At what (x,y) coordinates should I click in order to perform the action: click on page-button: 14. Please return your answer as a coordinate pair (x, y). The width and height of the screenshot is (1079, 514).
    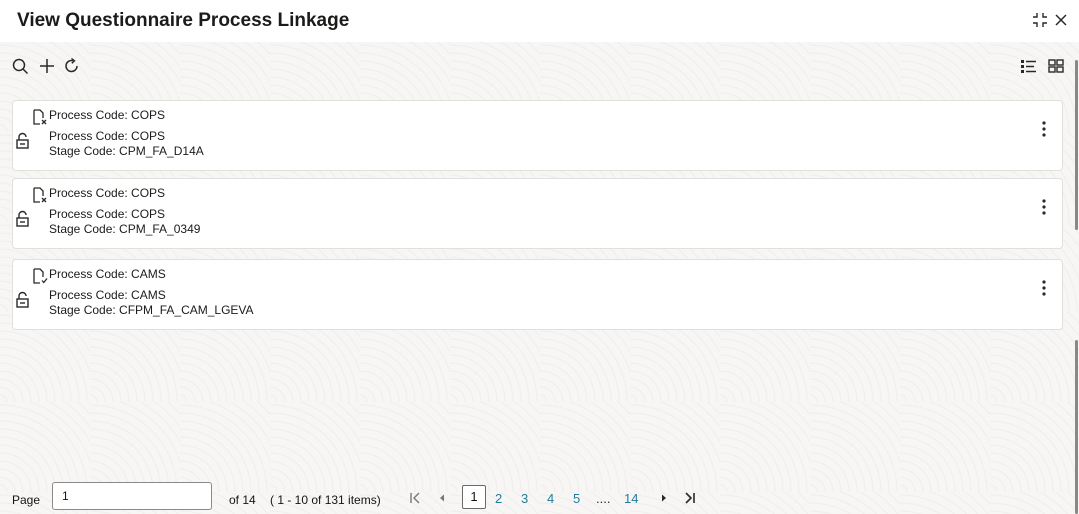
    Looking at the image, I should click on (631, 498).